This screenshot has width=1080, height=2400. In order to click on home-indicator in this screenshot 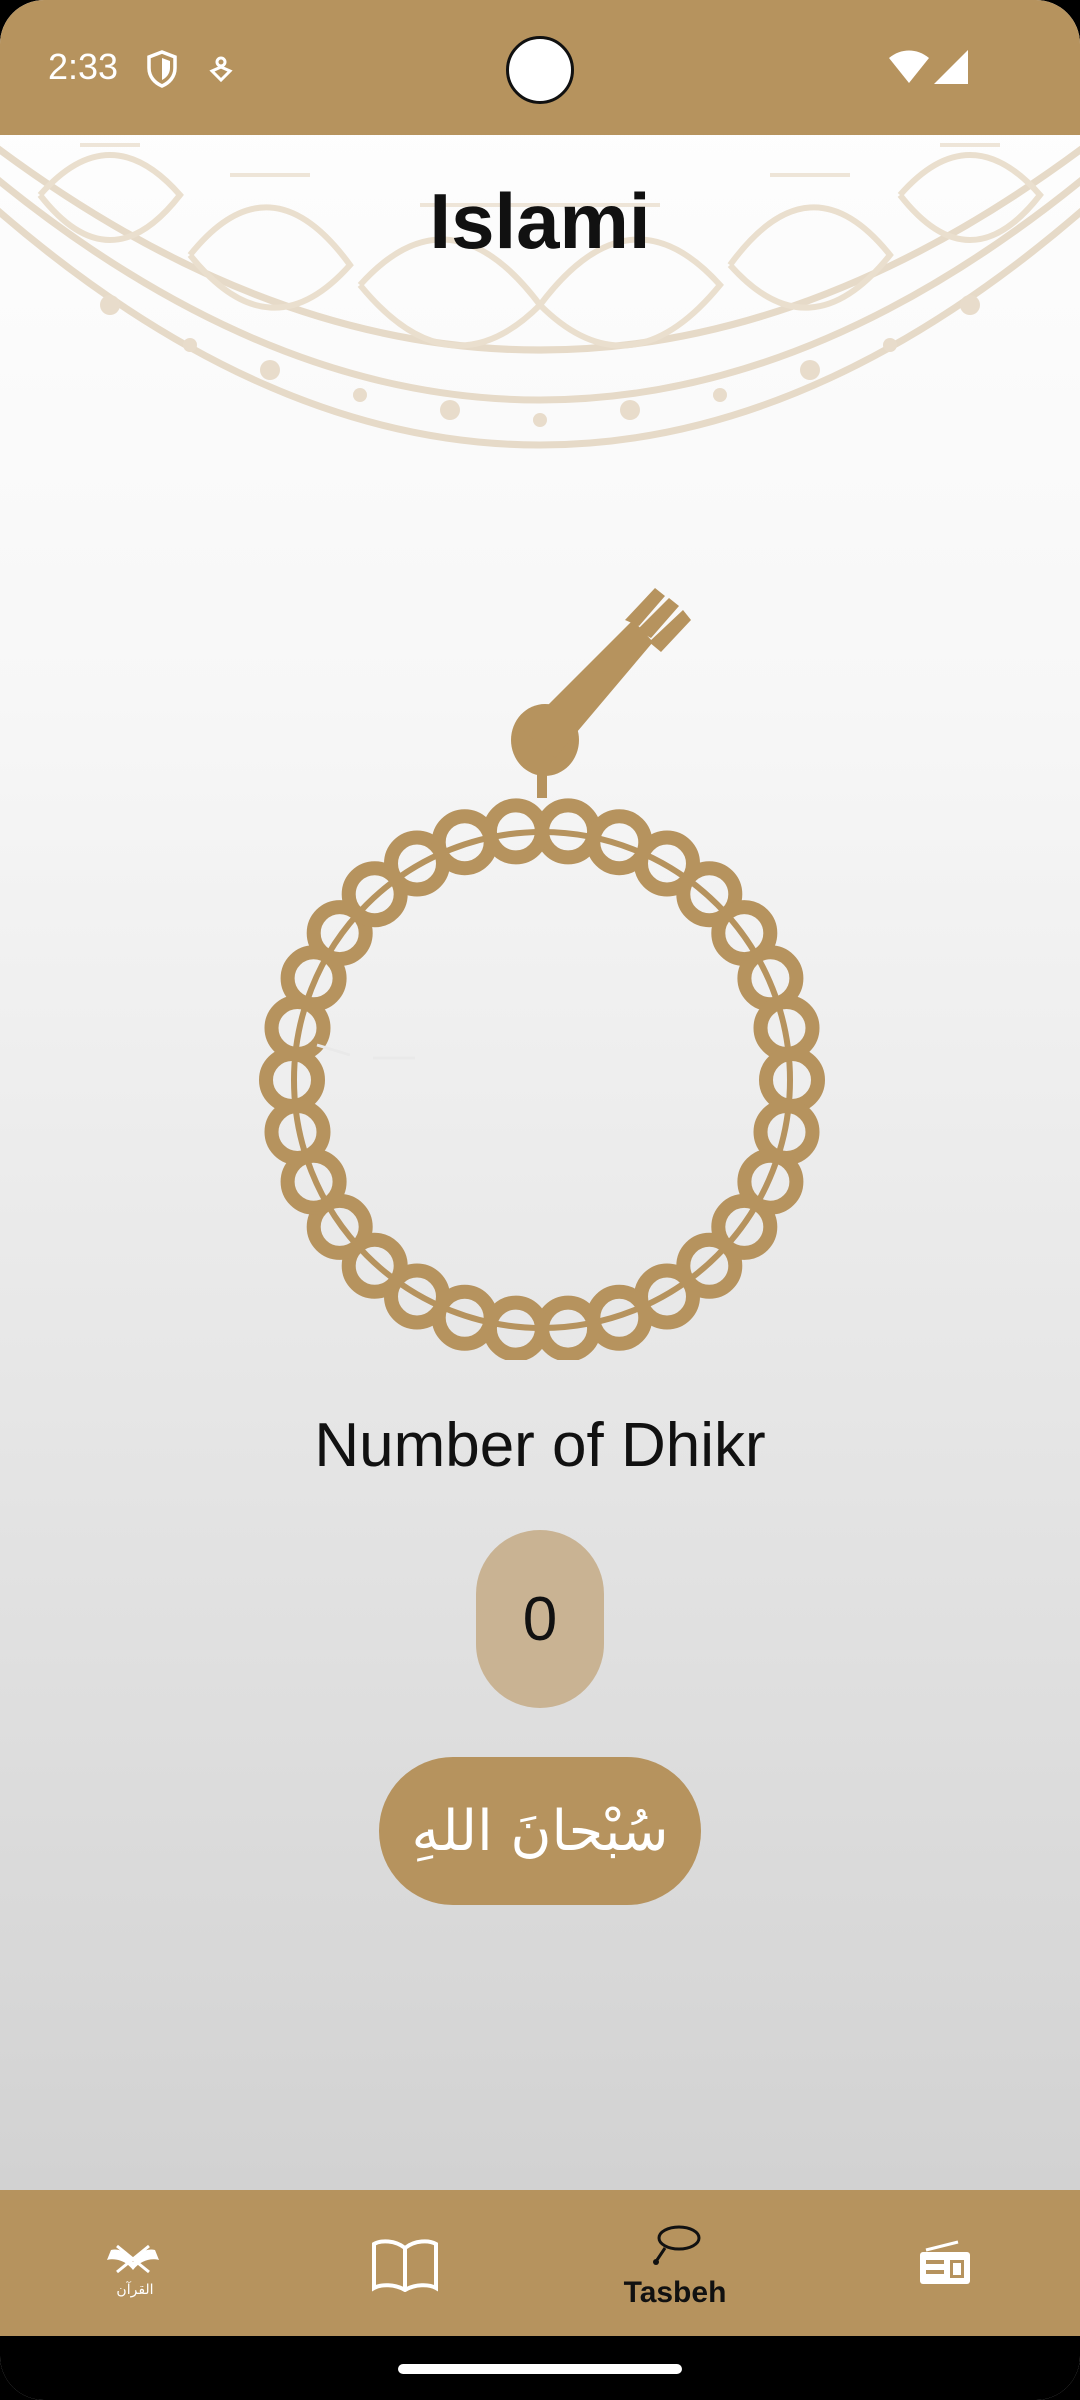, I will do `click(540, 2369)`.